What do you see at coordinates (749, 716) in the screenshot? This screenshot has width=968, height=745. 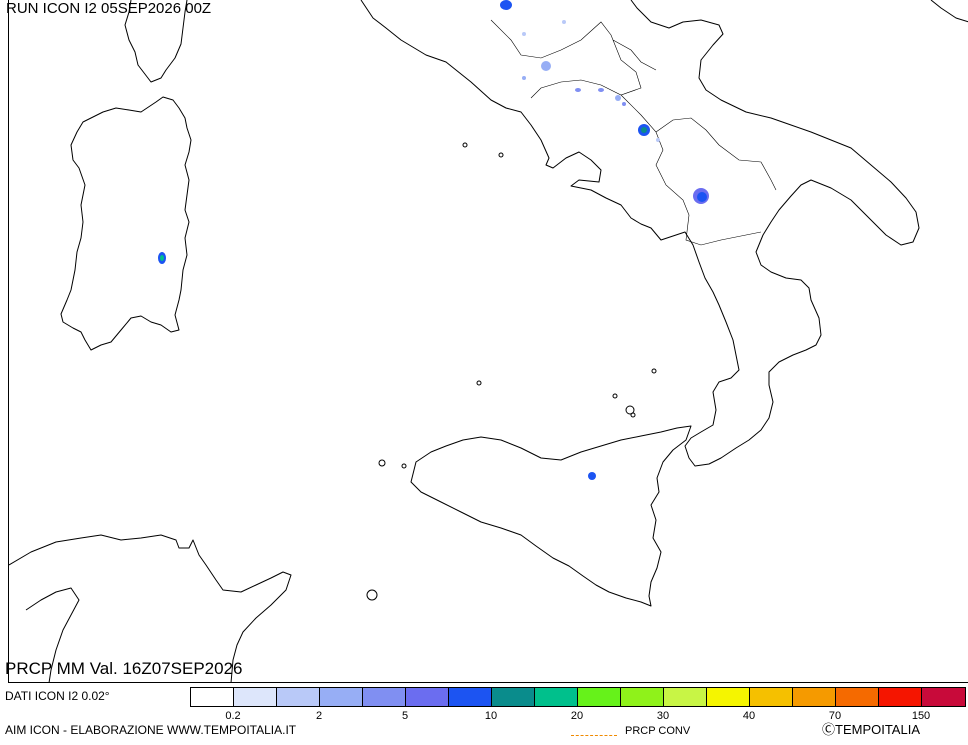 I see `legend-tick-label: 40` at bounding box center [749, 716].